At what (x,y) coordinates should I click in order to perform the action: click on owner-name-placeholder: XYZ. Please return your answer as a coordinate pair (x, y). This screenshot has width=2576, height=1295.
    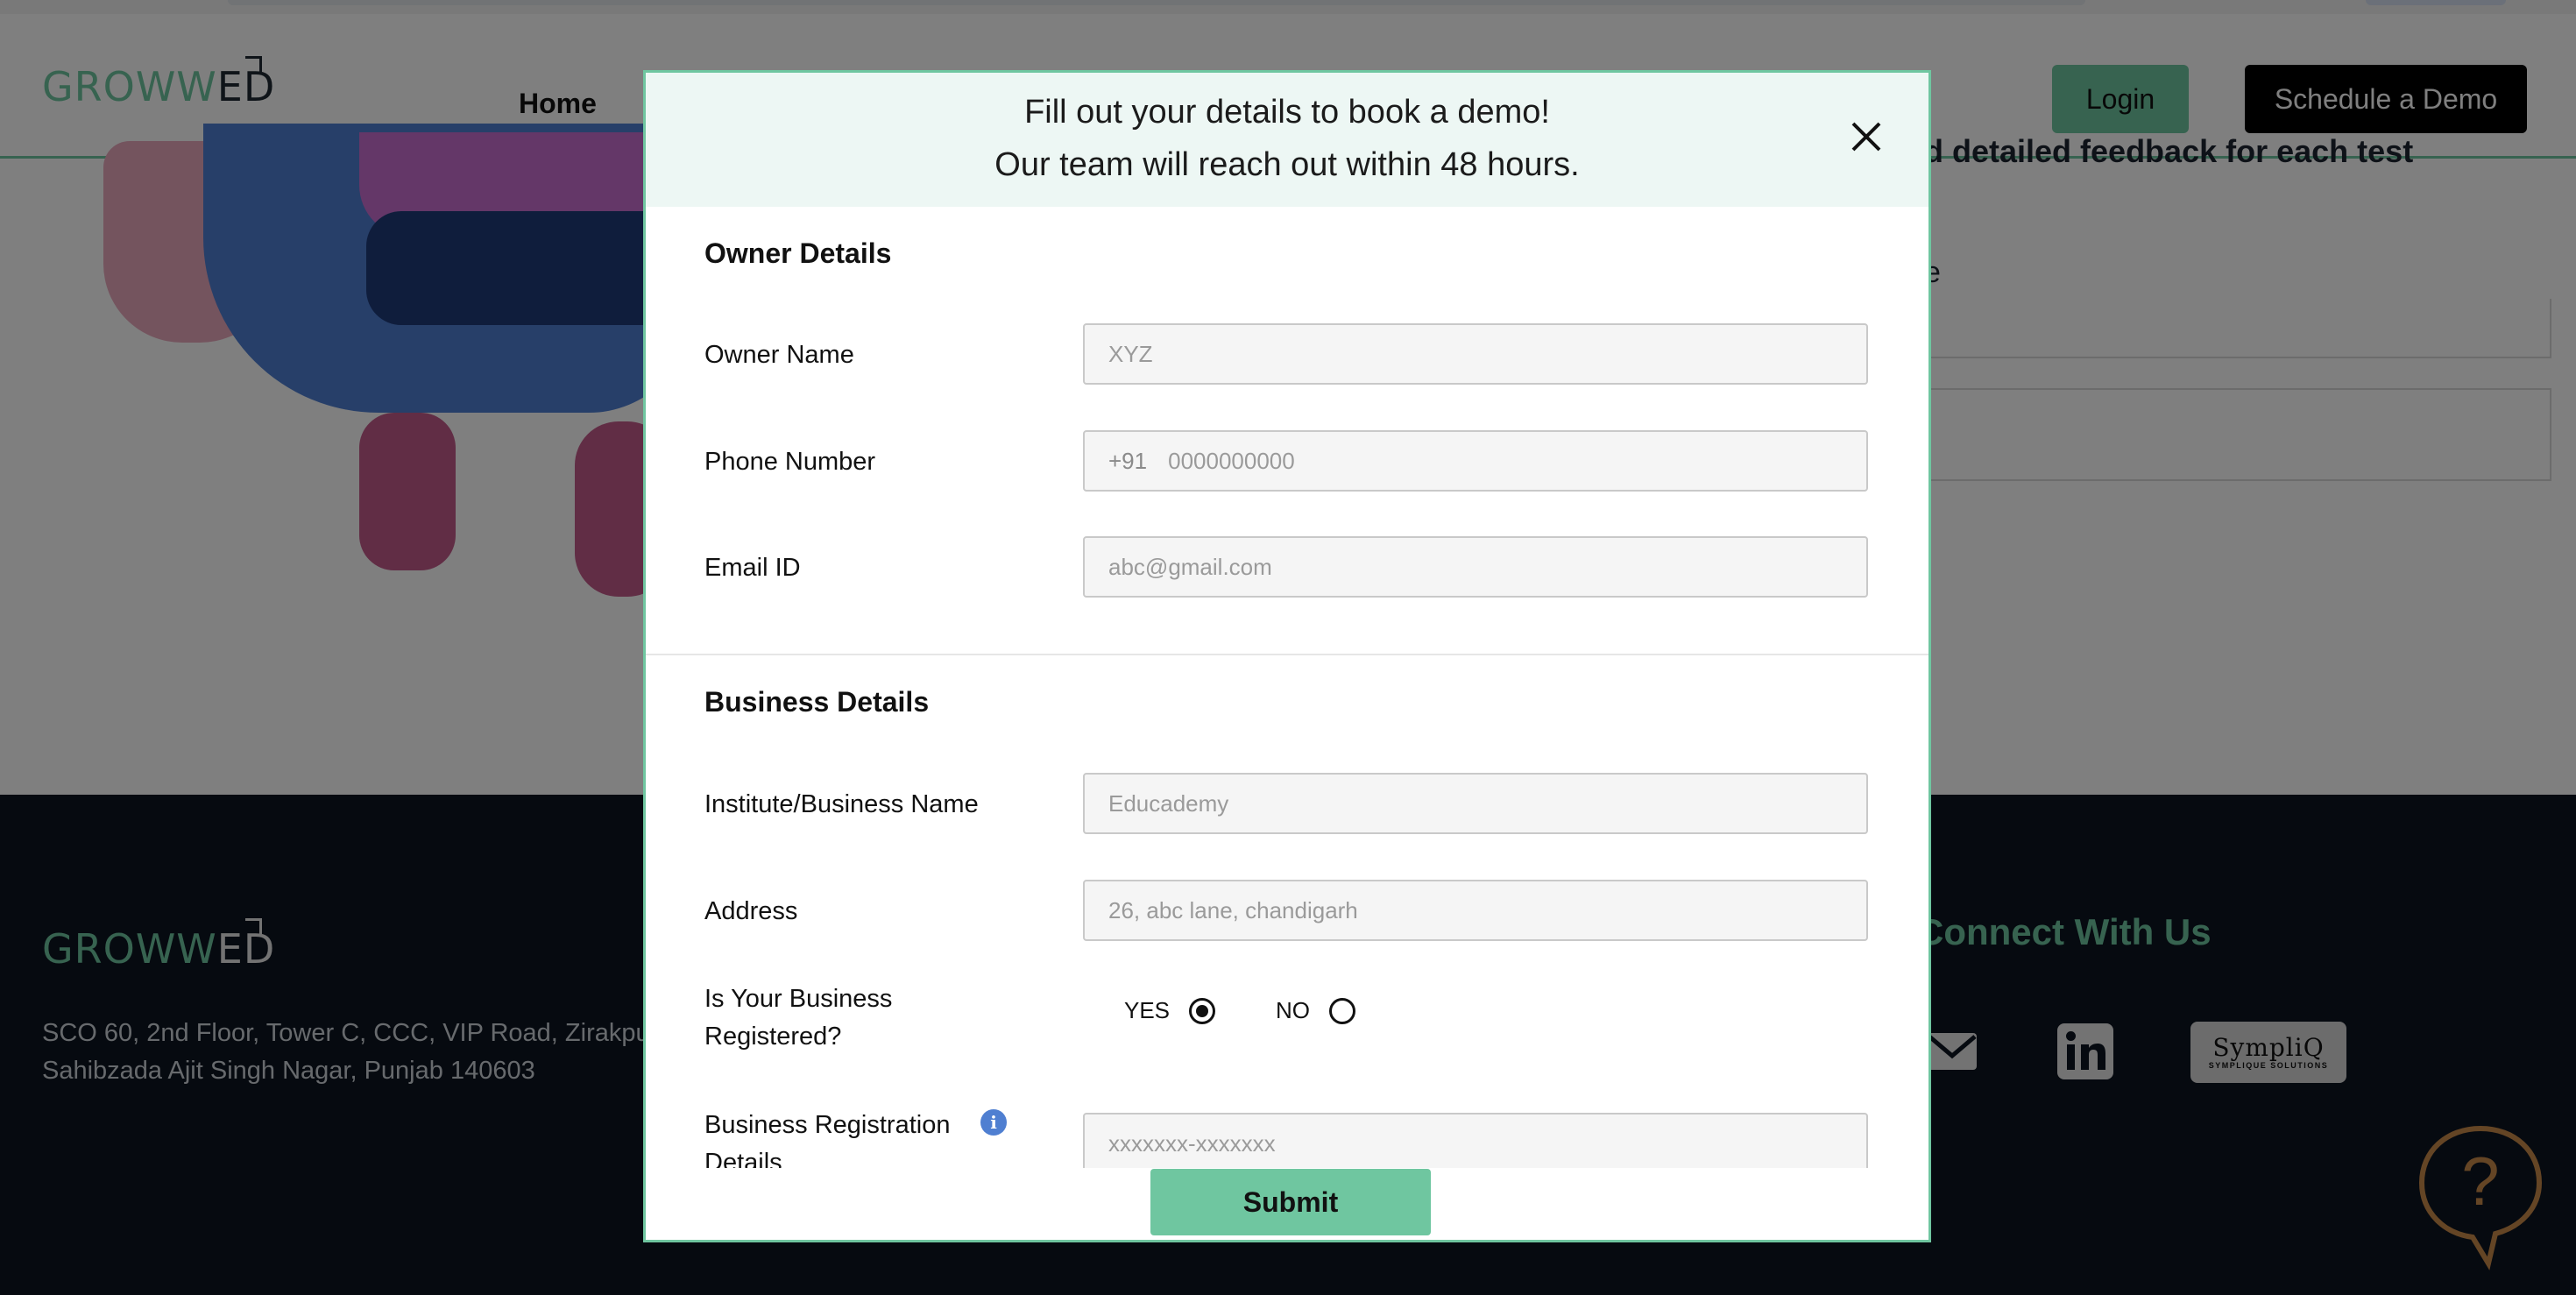
    Looking at the image, I should click on (1130, 353).